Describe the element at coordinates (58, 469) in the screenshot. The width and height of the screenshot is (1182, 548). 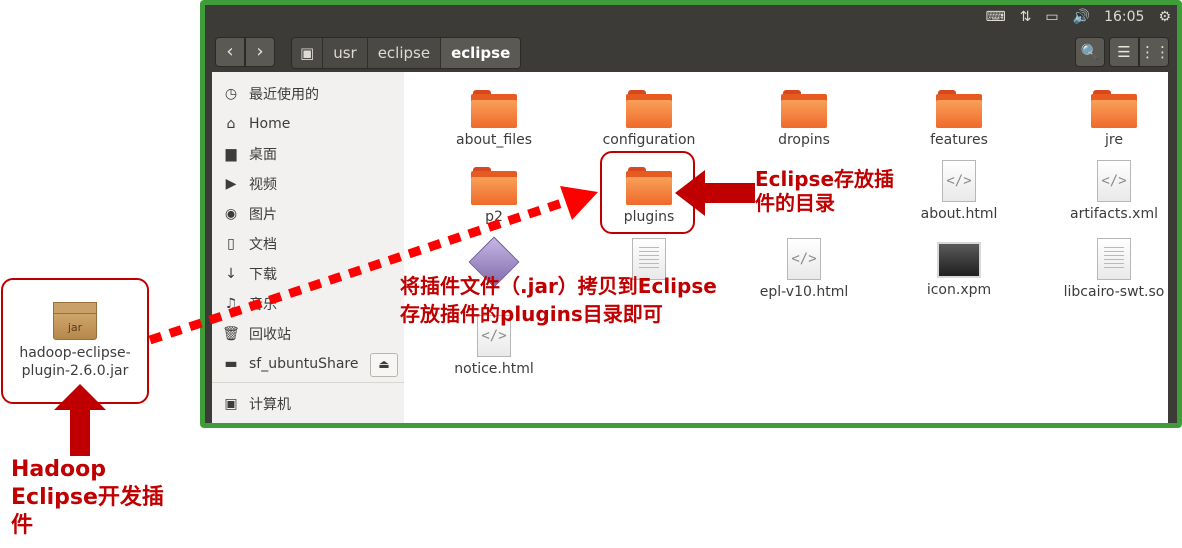
I see `annotation-line: Hadoop` at that location.